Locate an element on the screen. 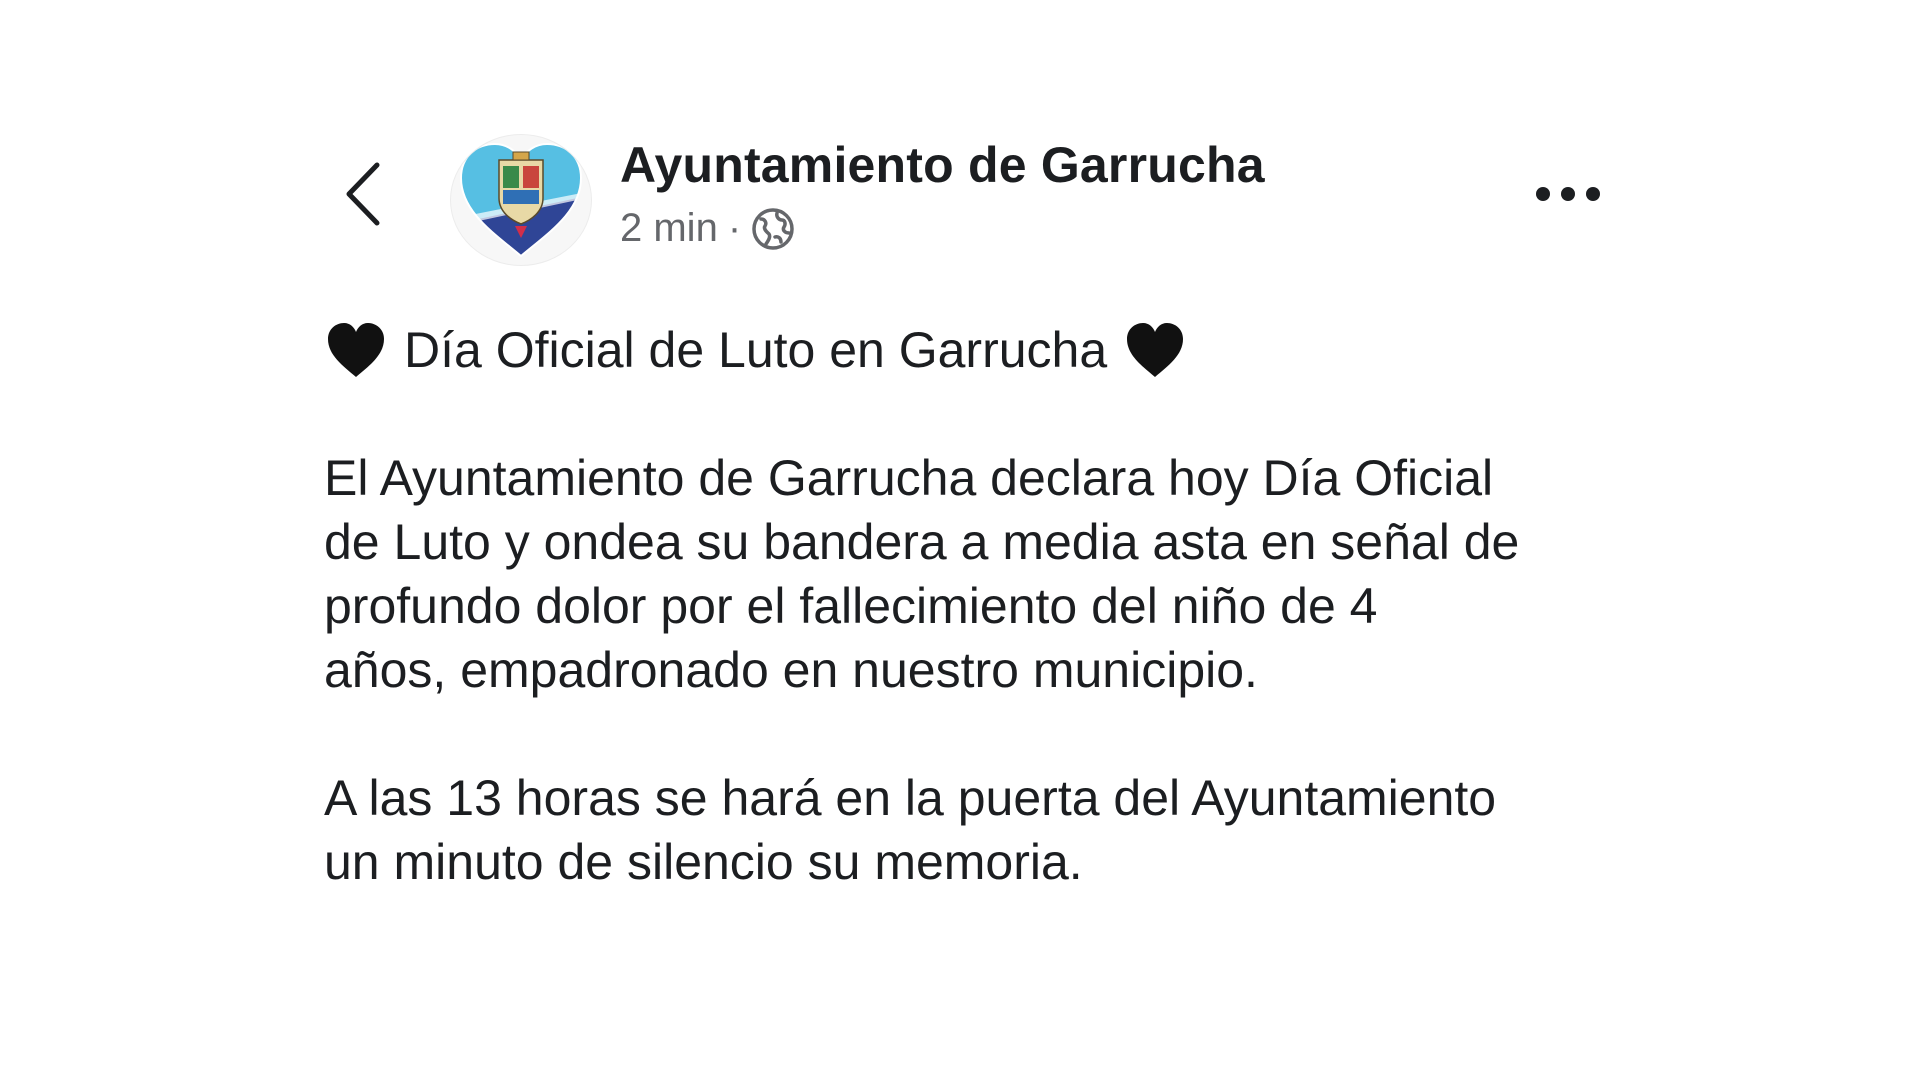  more-options-button is located at coordinates (1568, 194).